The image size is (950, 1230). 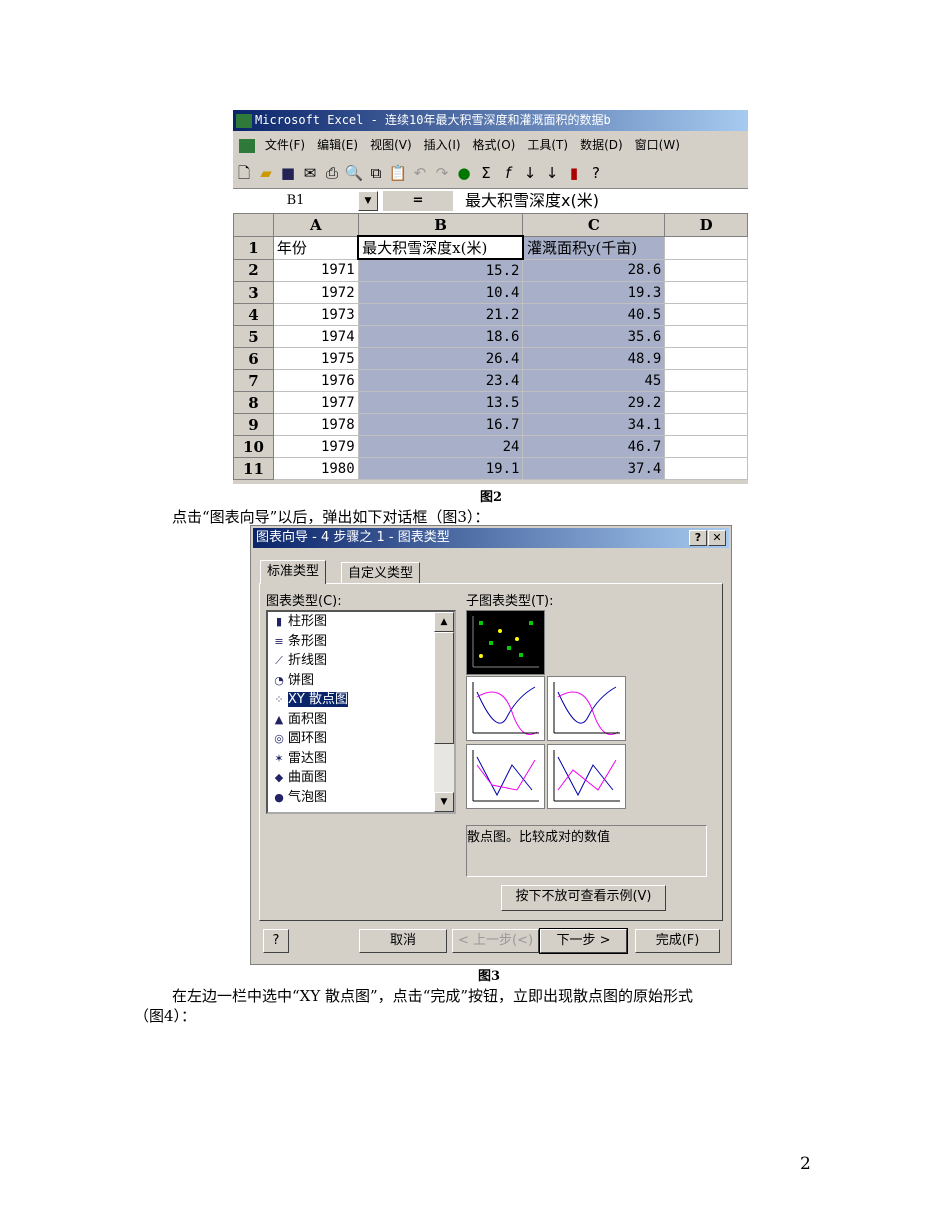 I want to click on cell-a: 1975, so click(x=315, y=358).